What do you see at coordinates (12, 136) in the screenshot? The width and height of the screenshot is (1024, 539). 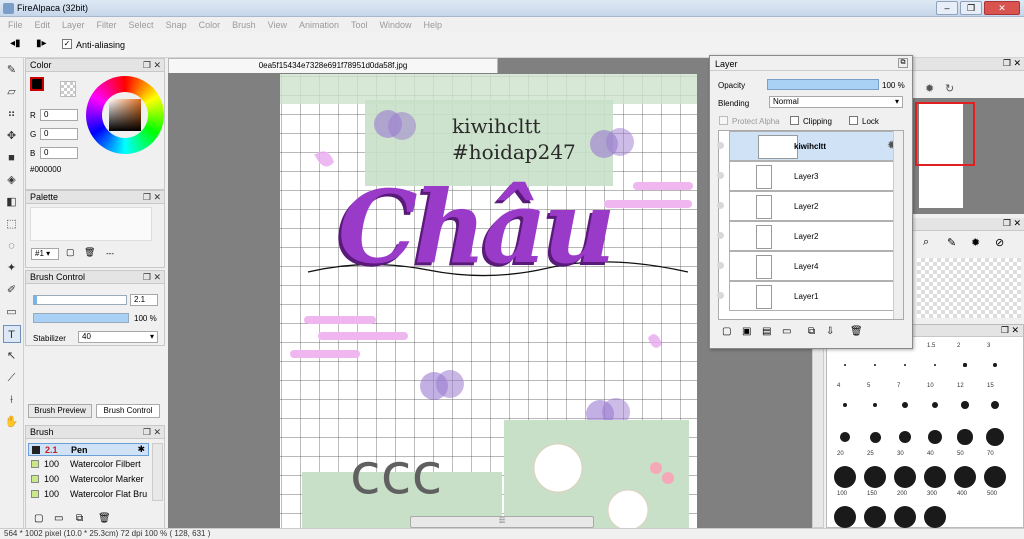 I see `move-tool-icon: ✥` at bounding box center [12, 136].